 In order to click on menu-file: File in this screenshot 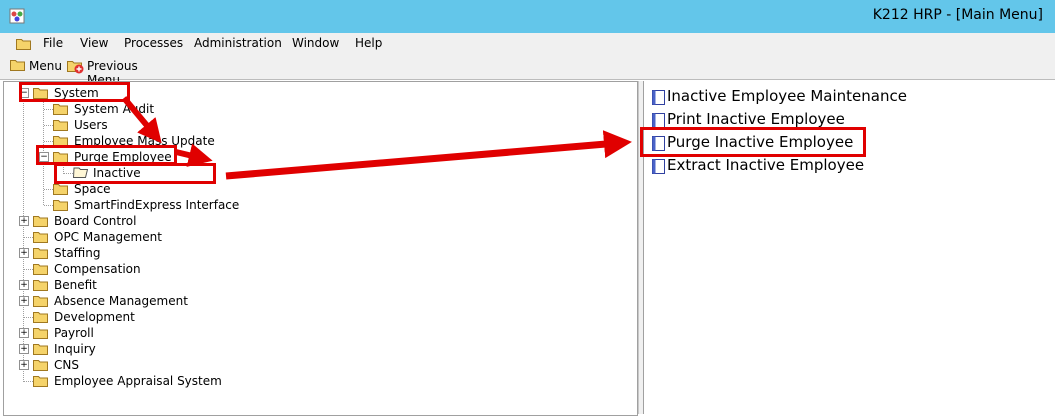, I will do `click(53, 43)`.